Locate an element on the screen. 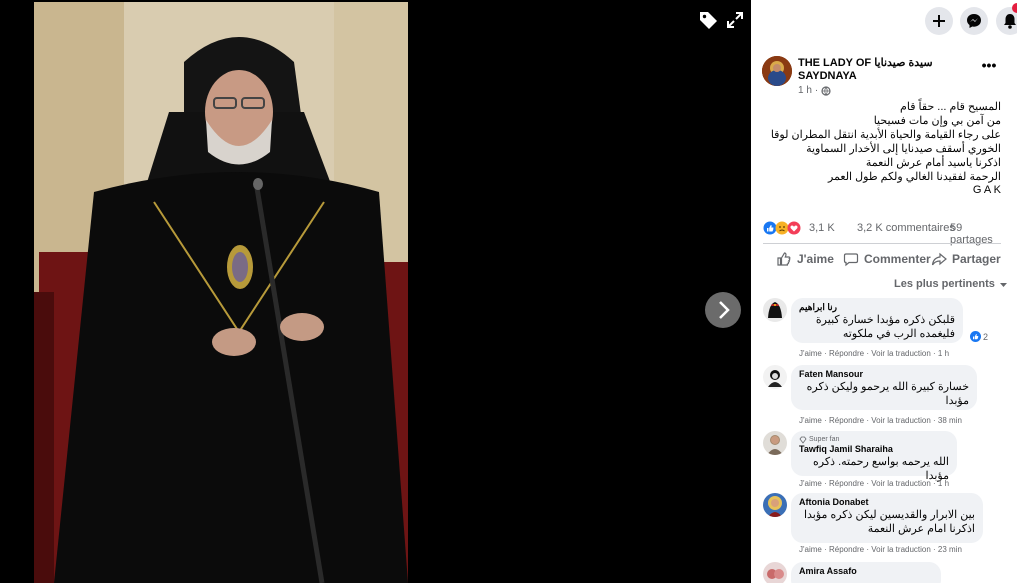 The image size is (1017, 583). like-label: J'aime is located at coordinates (815, 259).